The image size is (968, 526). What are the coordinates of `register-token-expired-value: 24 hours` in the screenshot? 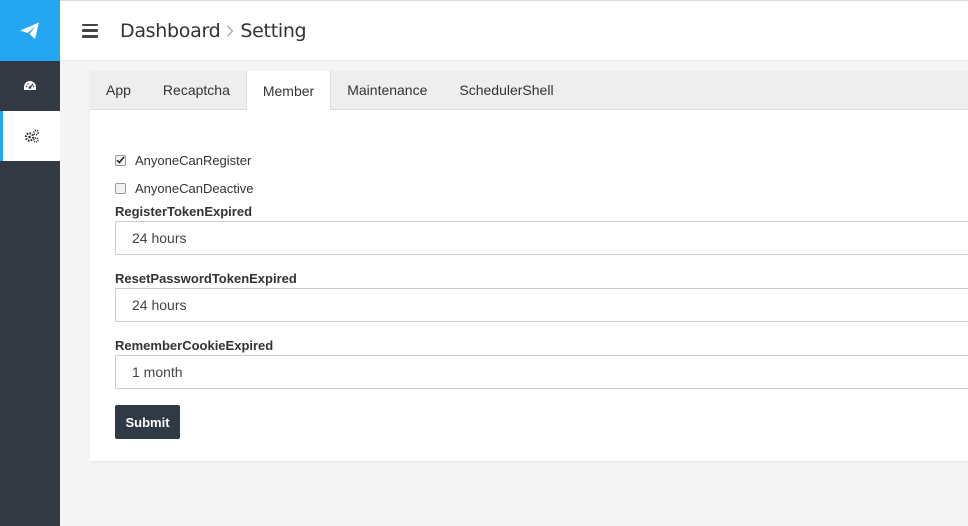 It's located at (159, 238).